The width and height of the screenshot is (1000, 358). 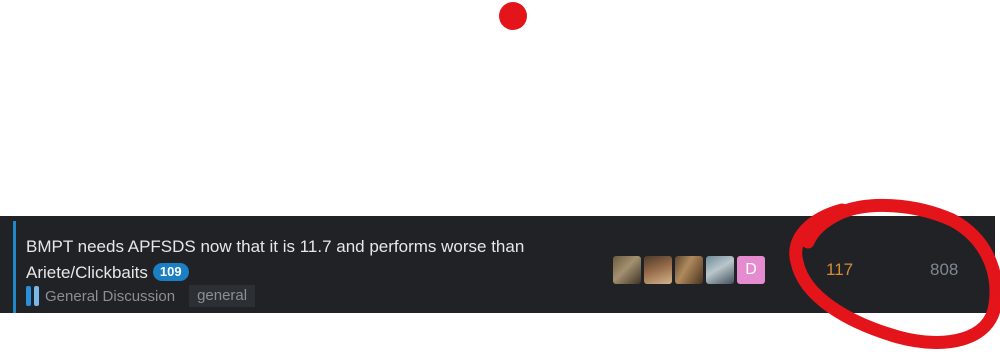 What do you see at coordinates (658, 270) in the screenshot?
I see `soldier-avatar-2-icon` at bounding box center [658, 270].